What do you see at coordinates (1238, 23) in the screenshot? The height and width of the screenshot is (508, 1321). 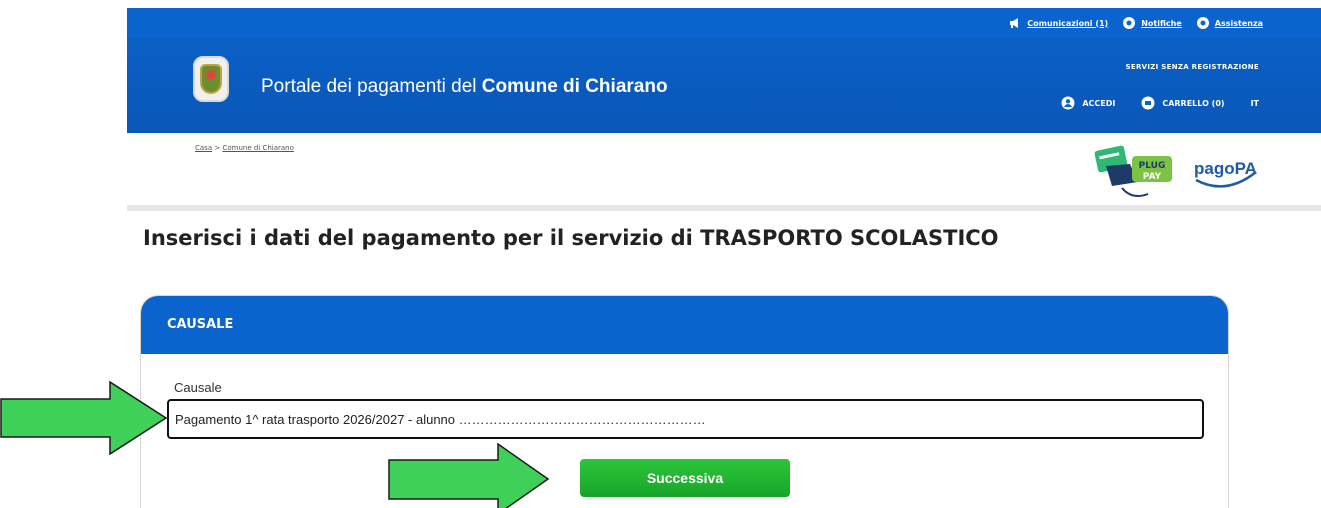 I see `assistance-label: Assistenza` at bounding box center [1238, 23].